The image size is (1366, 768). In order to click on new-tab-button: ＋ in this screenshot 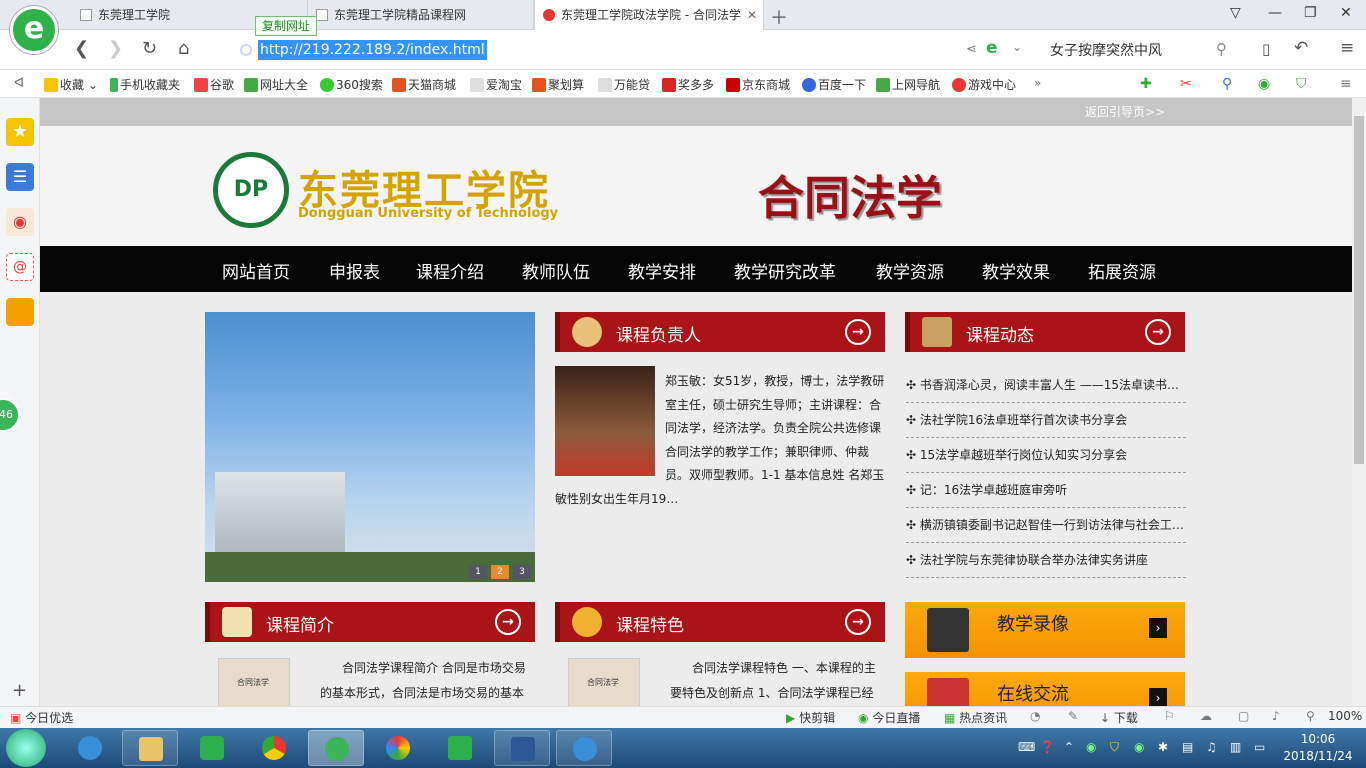, I will do `click(779, 17)`.